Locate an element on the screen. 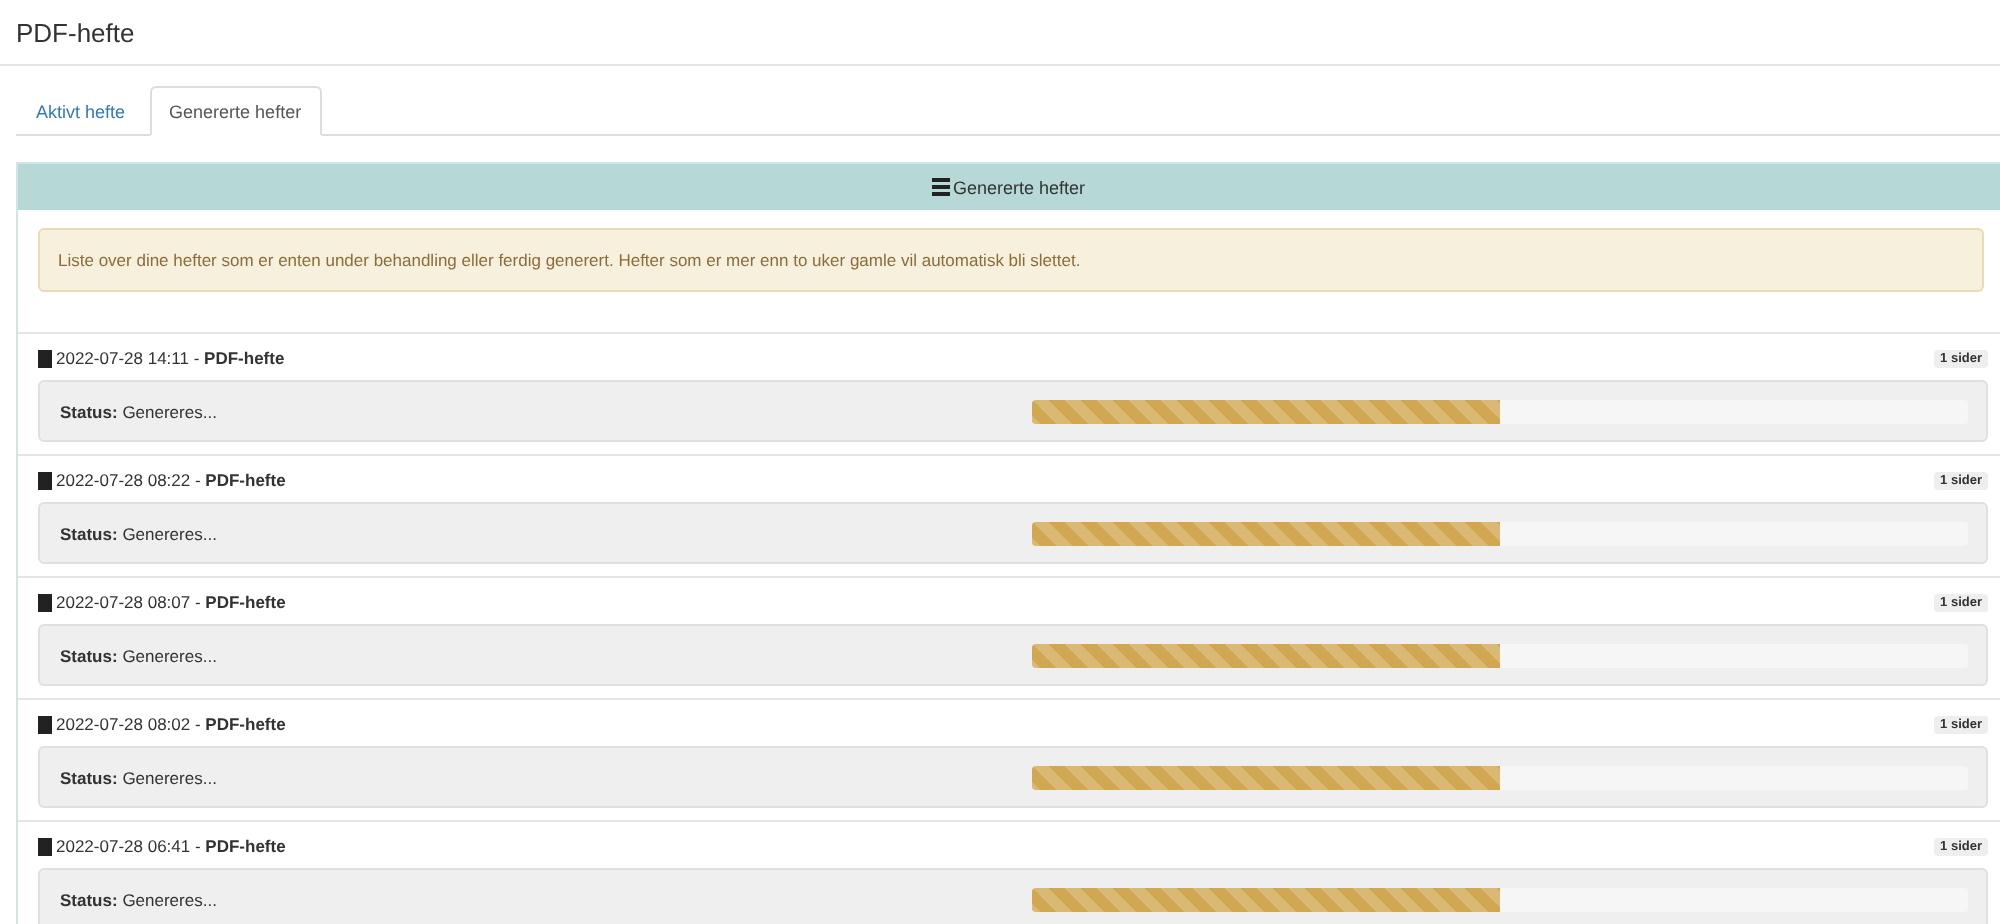 Image resolution: width=2000 pixels, height=924 pixels. booklet-title: 2022-07-28 08:22 - PDF-hefte is located at coordinates (171, 480).